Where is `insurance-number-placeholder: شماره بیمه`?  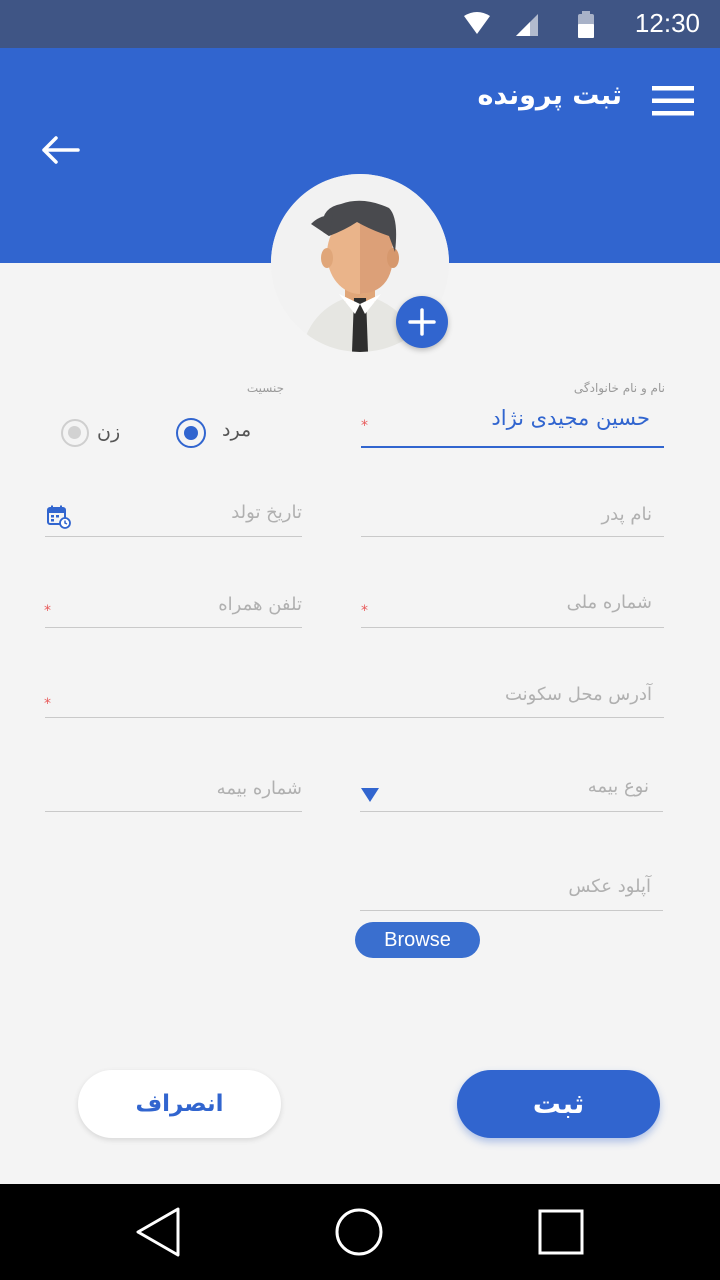 insurance-number-placeholder: شماره بیمه is located at coordinates (259, 788).